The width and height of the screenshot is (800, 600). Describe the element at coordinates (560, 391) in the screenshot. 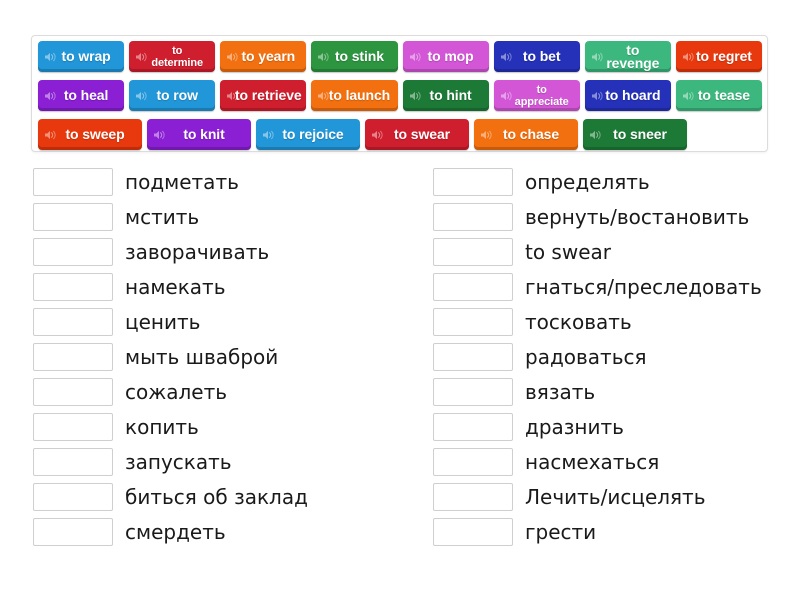

I see `answer-prompt-text: вязать` at that location.